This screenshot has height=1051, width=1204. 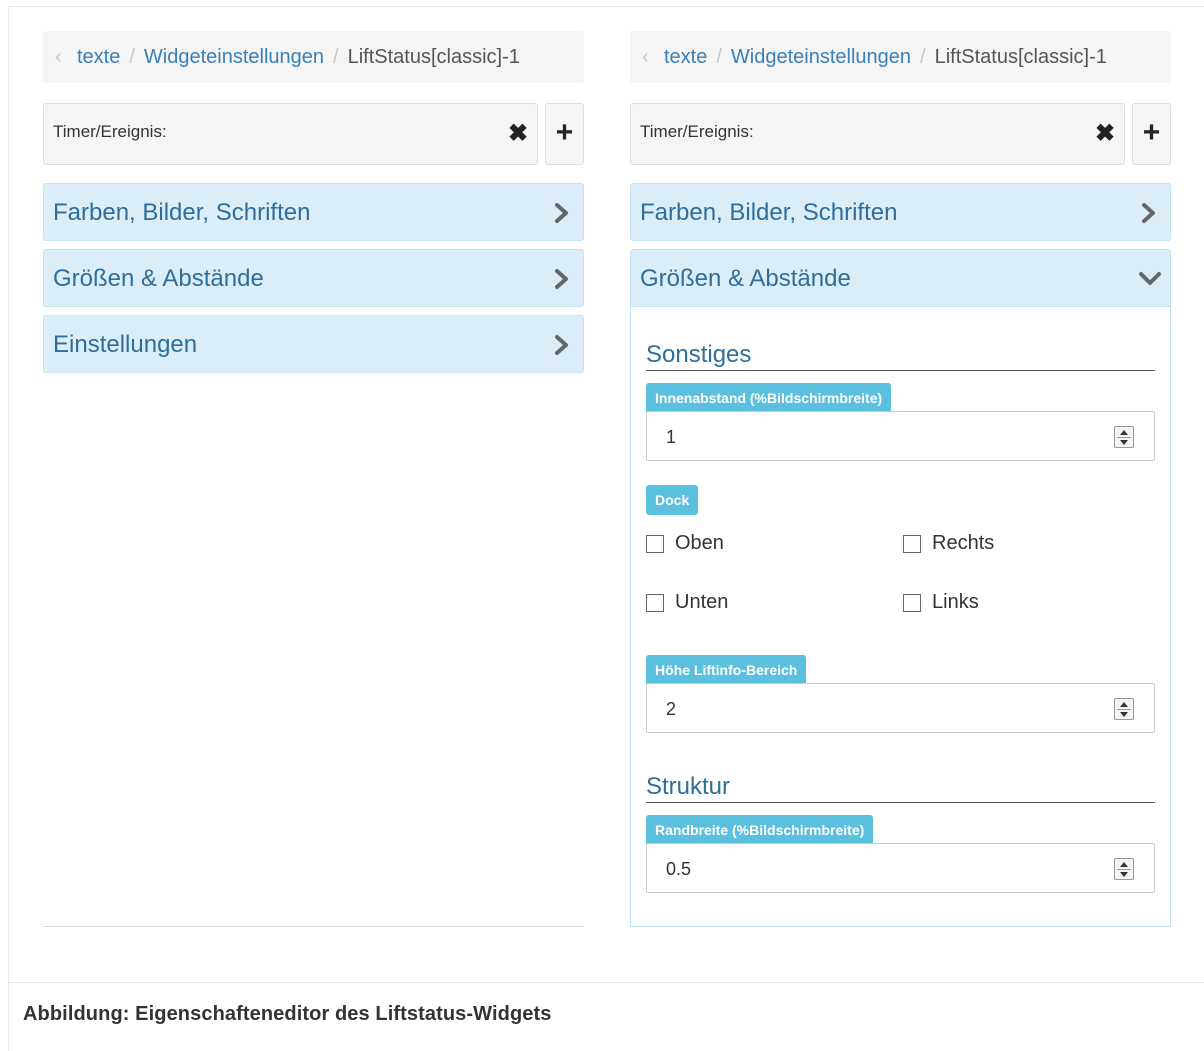 What do you see at coordinates (313, 926) in the screenshot?
I see `panel-divider` at bounding box center [313, 926].